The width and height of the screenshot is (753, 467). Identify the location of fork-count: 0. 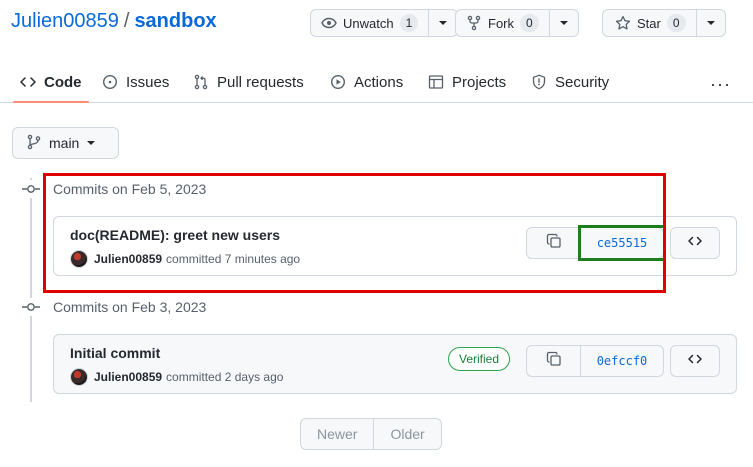
(529, 23).